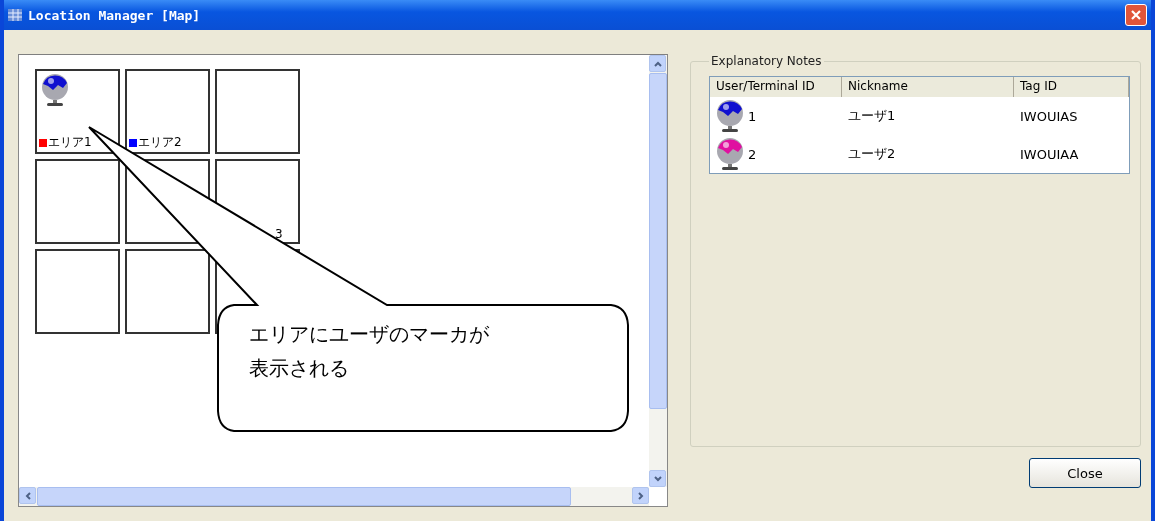  I want to click on nickname: ユーザ2, so click(872, 154).